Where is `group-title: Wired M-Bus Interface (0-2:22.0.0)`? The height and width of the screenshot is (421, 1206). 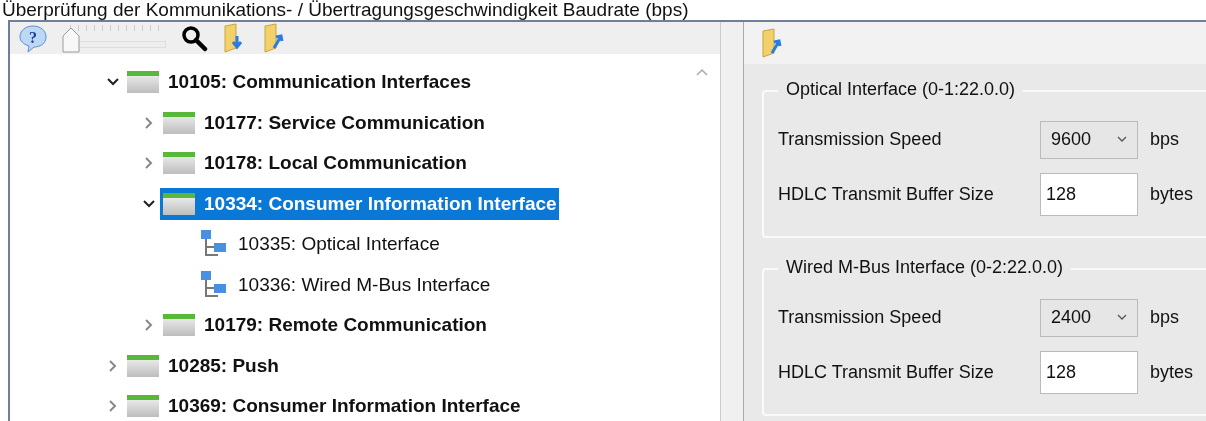 group-title: Wired M-Bus Interface (0-2:22.0.0) is located at coordinates (925, 267).